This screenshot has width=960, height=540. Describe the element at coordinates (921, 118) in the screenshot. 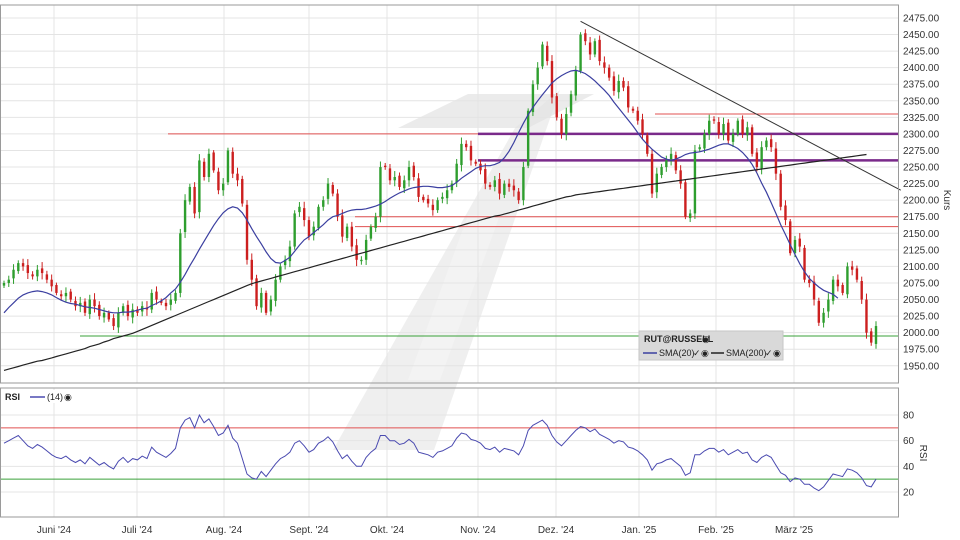

I see `price-tick-label-15: 2325.00` at that location.